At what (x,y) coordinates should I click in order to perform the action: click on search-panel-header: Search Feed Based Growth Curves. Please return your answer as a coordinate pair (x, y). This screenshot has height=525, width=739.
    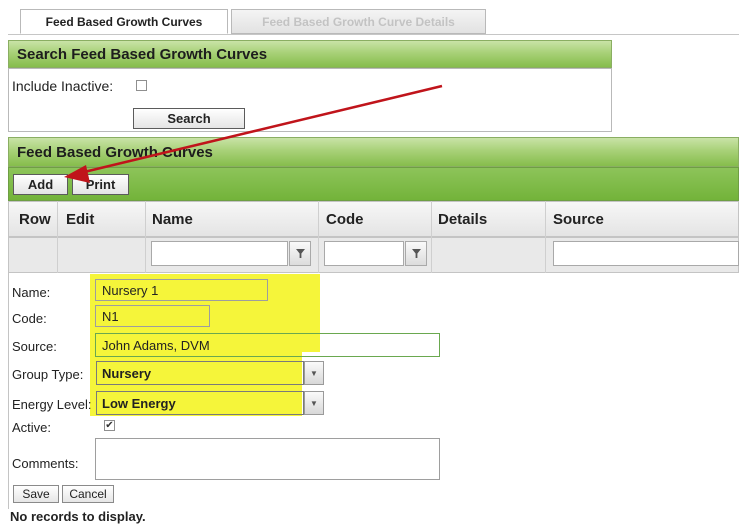
    Looking at the image, I should click on (310, 54).